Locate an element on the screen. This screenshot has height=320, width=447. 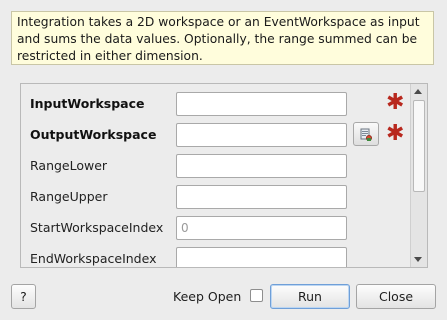
range-upper-label: RangeUpper is located at coordinates (69, 196).